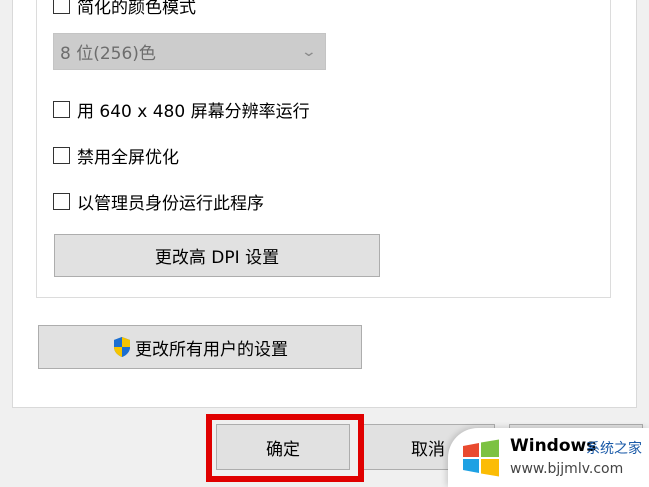 This screenshot has width=649, height=487. Describe the element at coordinates (108, 54) in the screenshot. I see `color-mode-select-value: 8 位(256)色` at that location.